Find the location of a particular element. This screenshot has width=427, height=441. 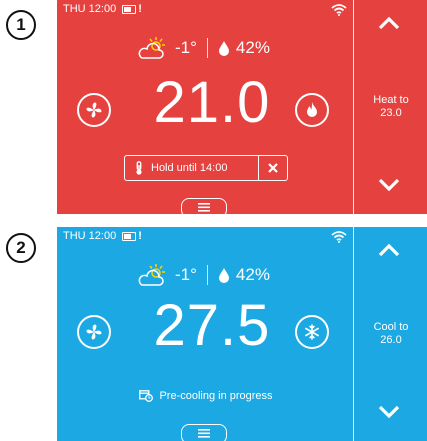

status-message: Pre-cooling in progress is located at coordinates (206, 395).